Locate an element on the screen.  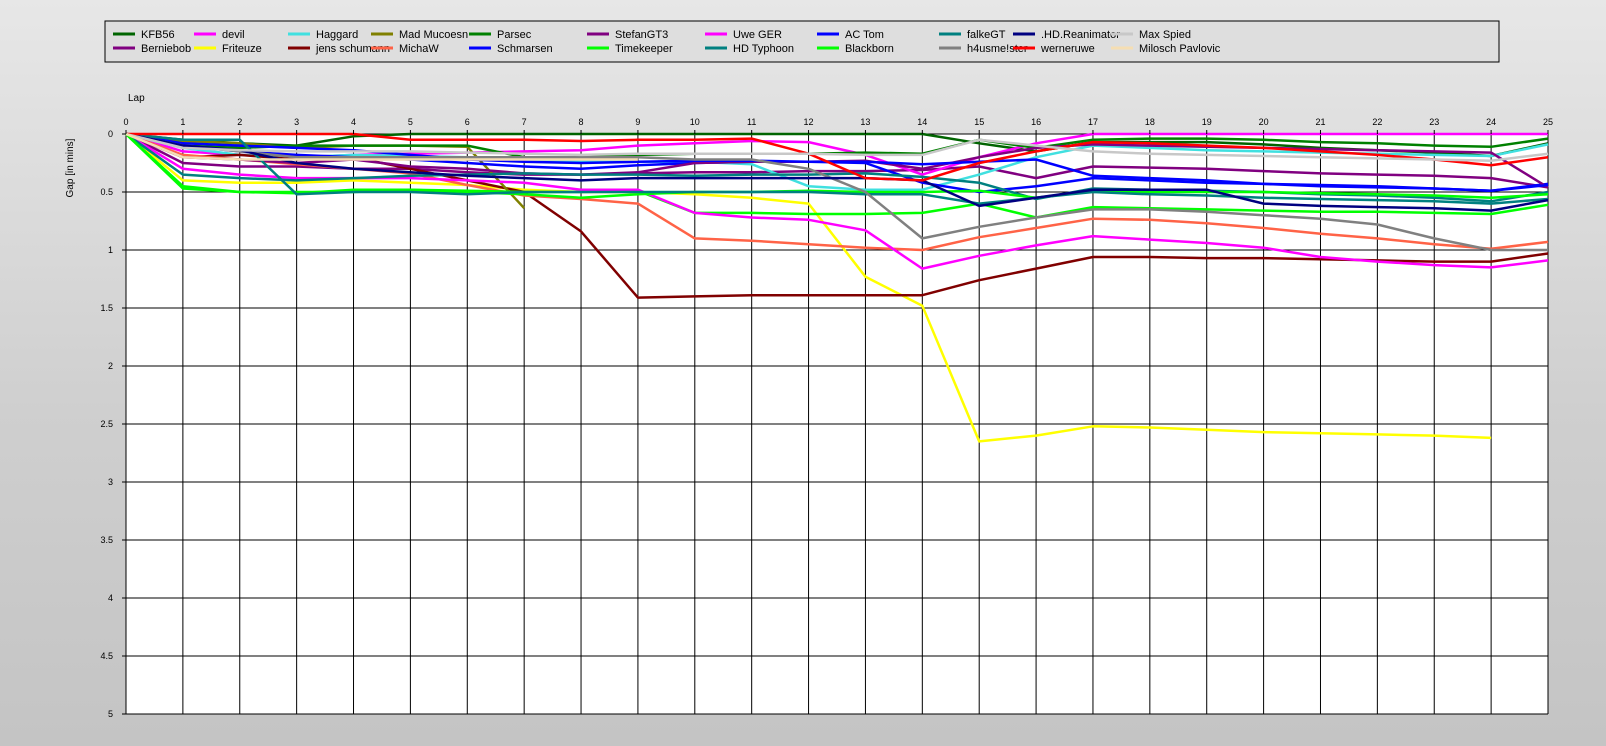
x-tick-label: 13 is located at coordinates (865, 122).